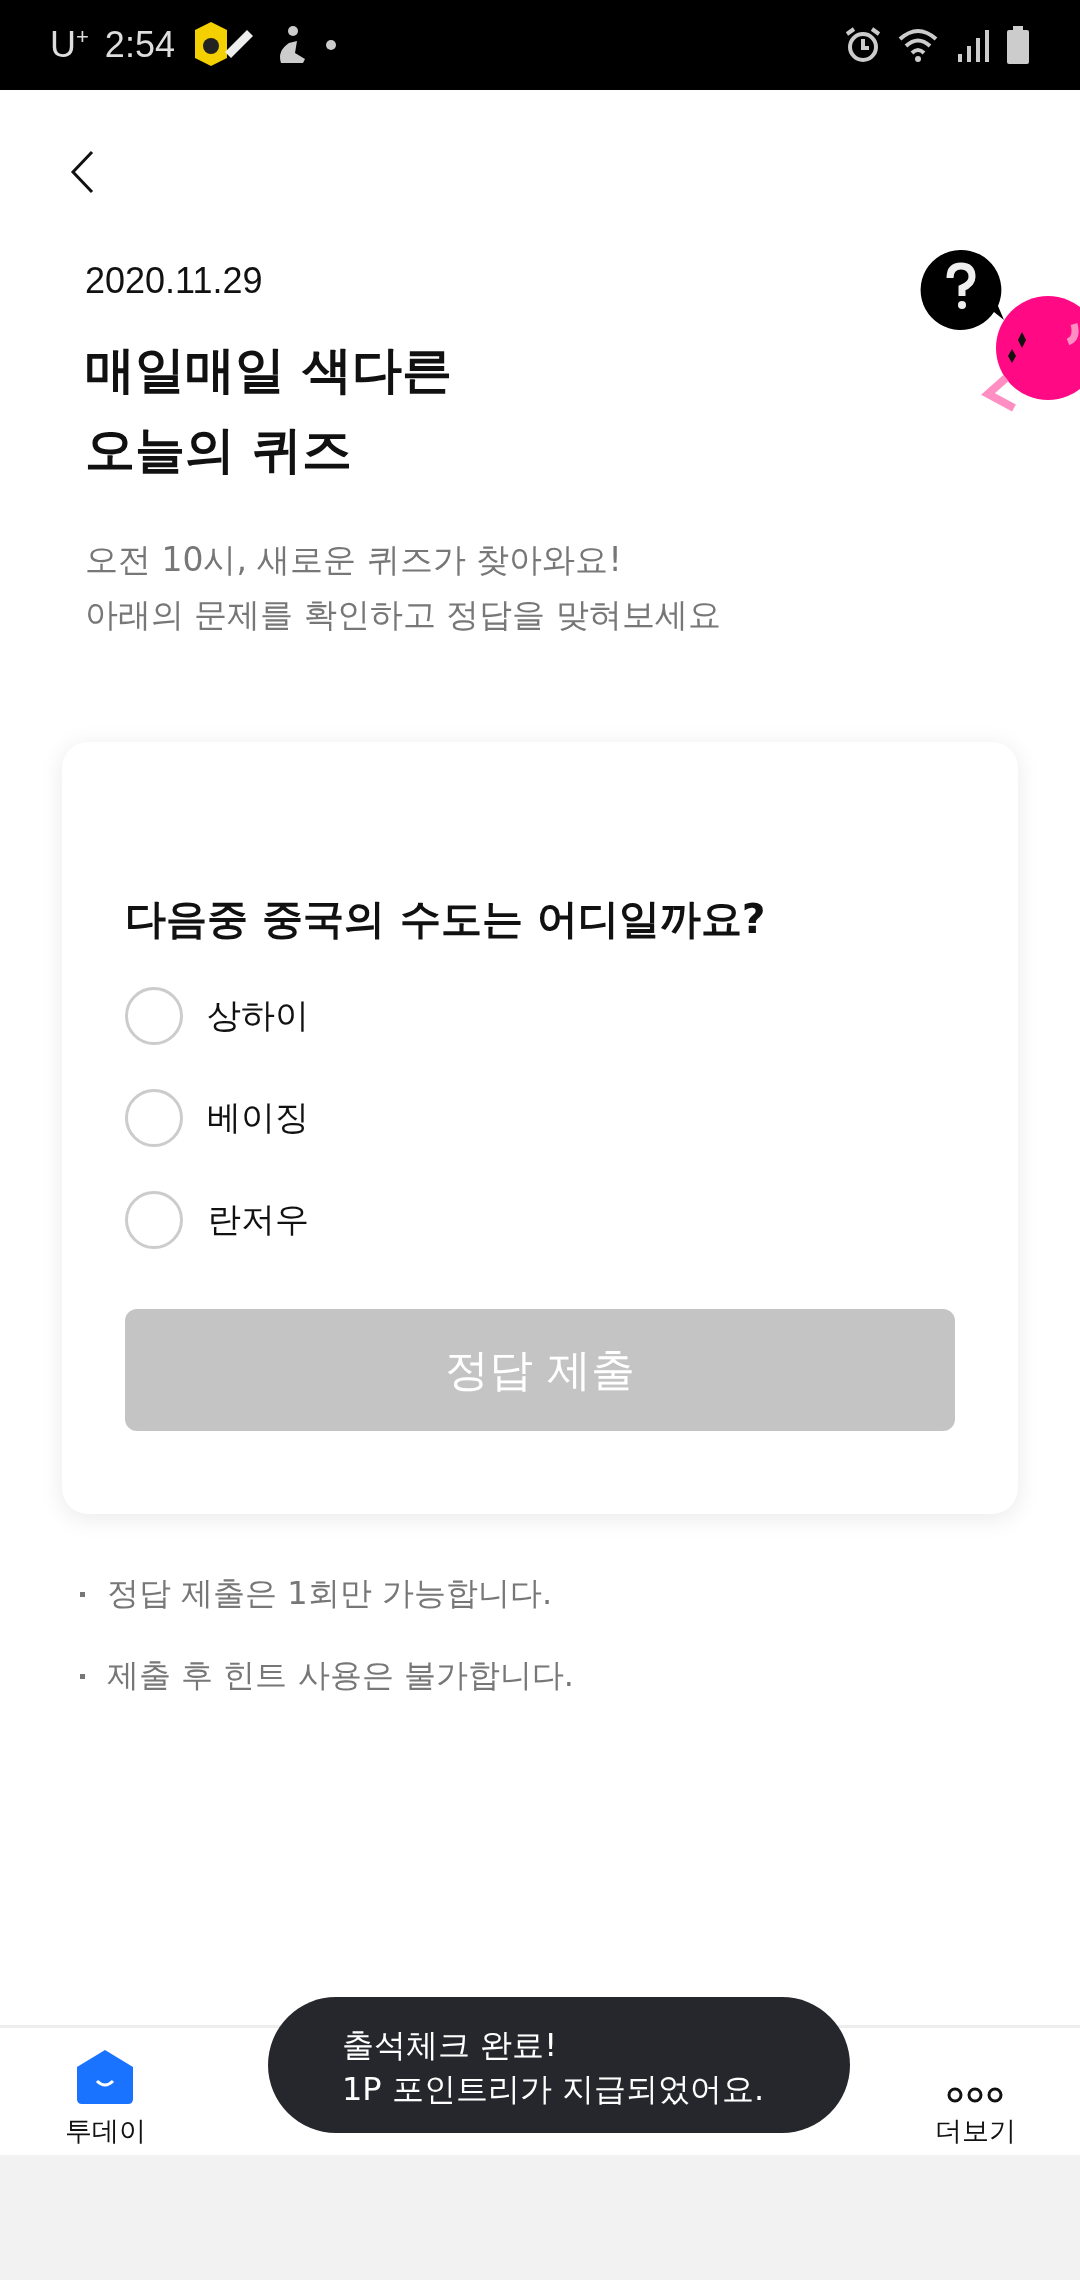 Image resolution: width=1080 pixels, height=2280 pixels. I want to click on nav-tab: 투데이, so click(105, 2091).